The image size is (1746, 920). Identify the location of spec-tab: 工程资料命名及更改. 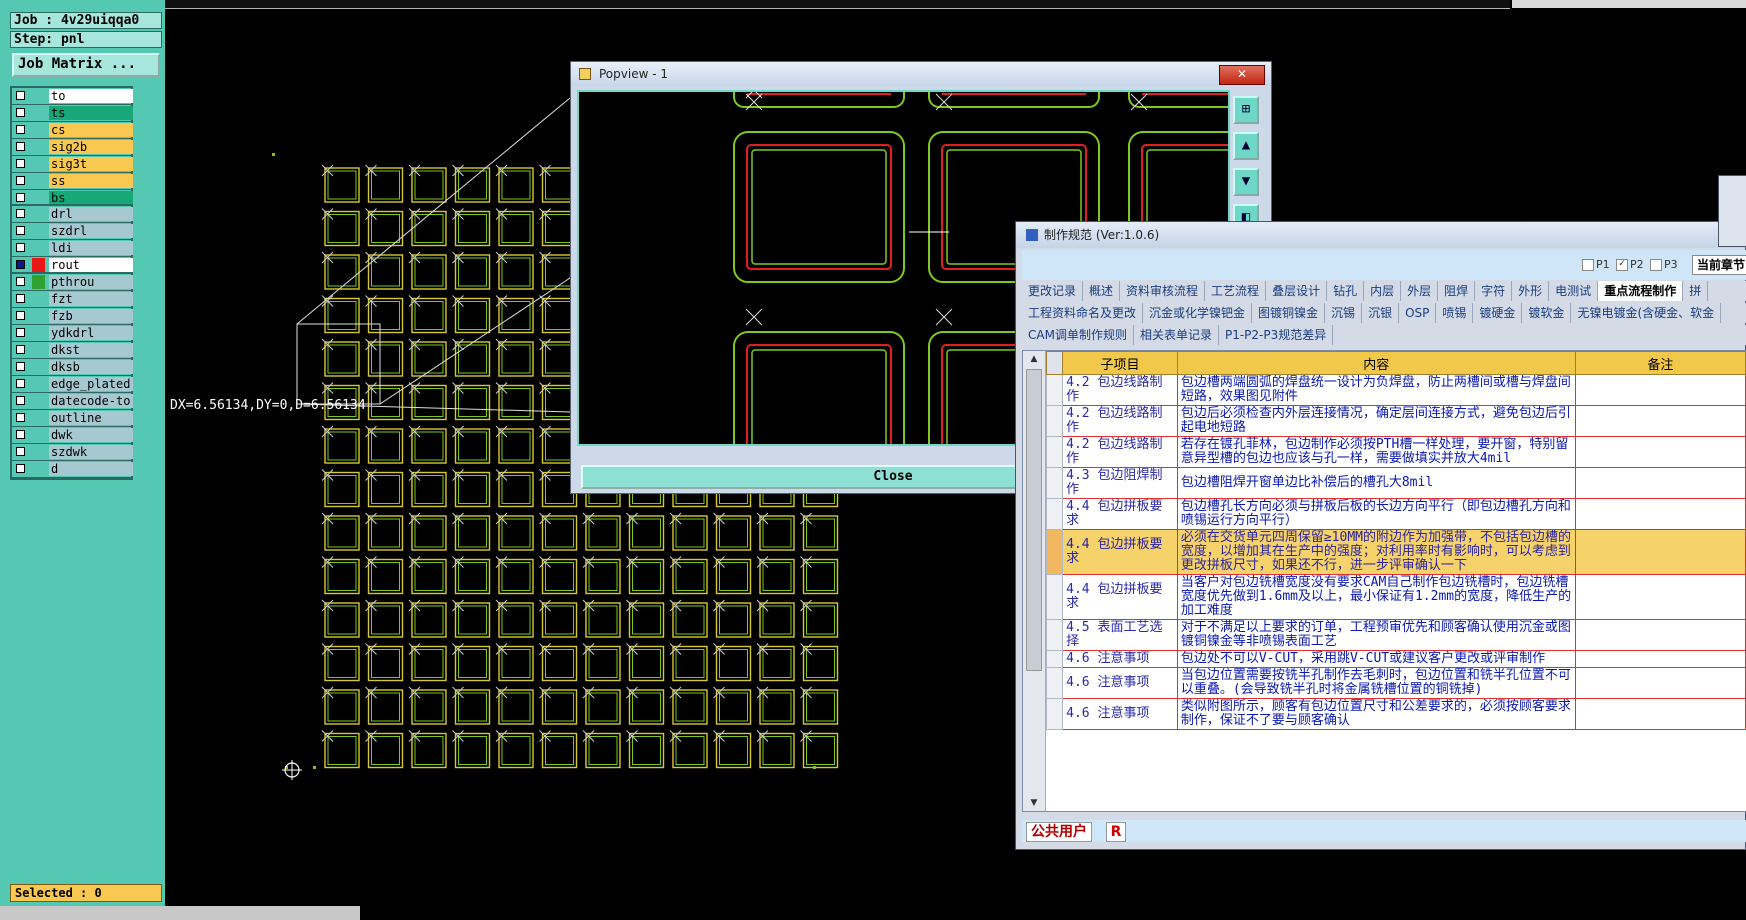
(1083, 313).